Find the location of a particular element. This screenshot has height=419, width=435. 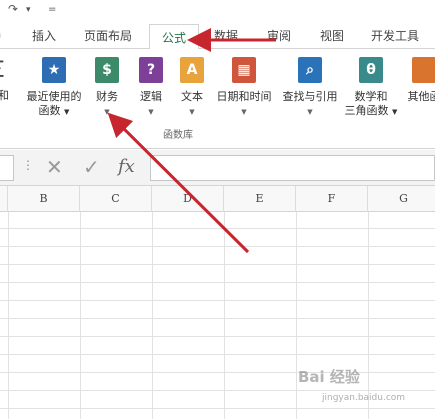

column-header-d: D is located at coordinates (188, 199).